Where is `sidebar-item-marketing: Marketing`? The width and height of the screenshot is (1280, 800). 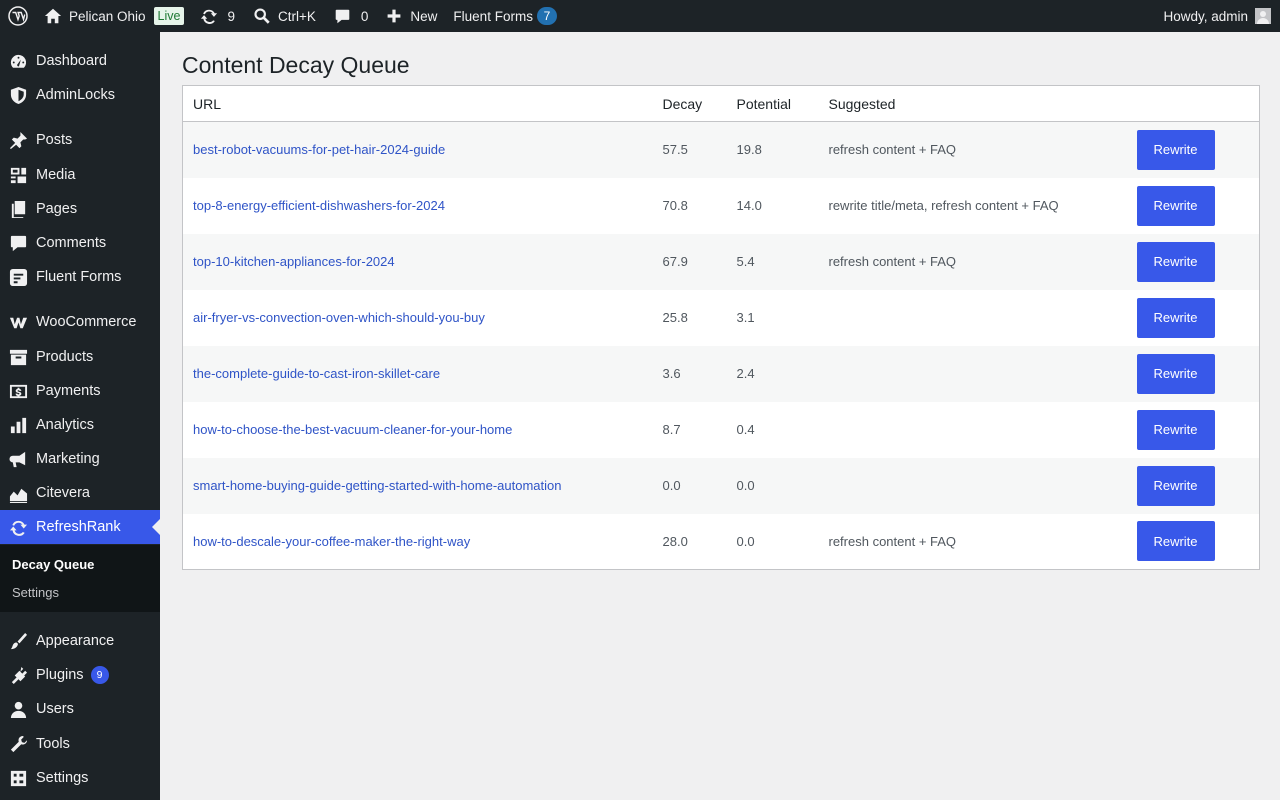
sidebar-item-marketing: Marketing is located at coordinates (80, 459).